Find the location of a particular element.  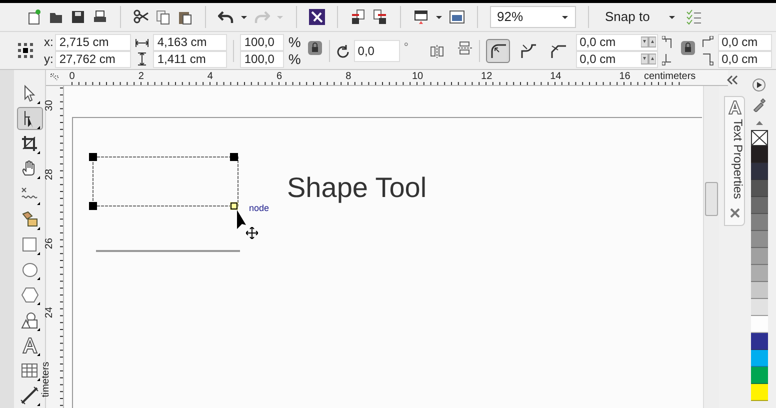

value-field: 1,411 cm is located at coordinates (190, 59).